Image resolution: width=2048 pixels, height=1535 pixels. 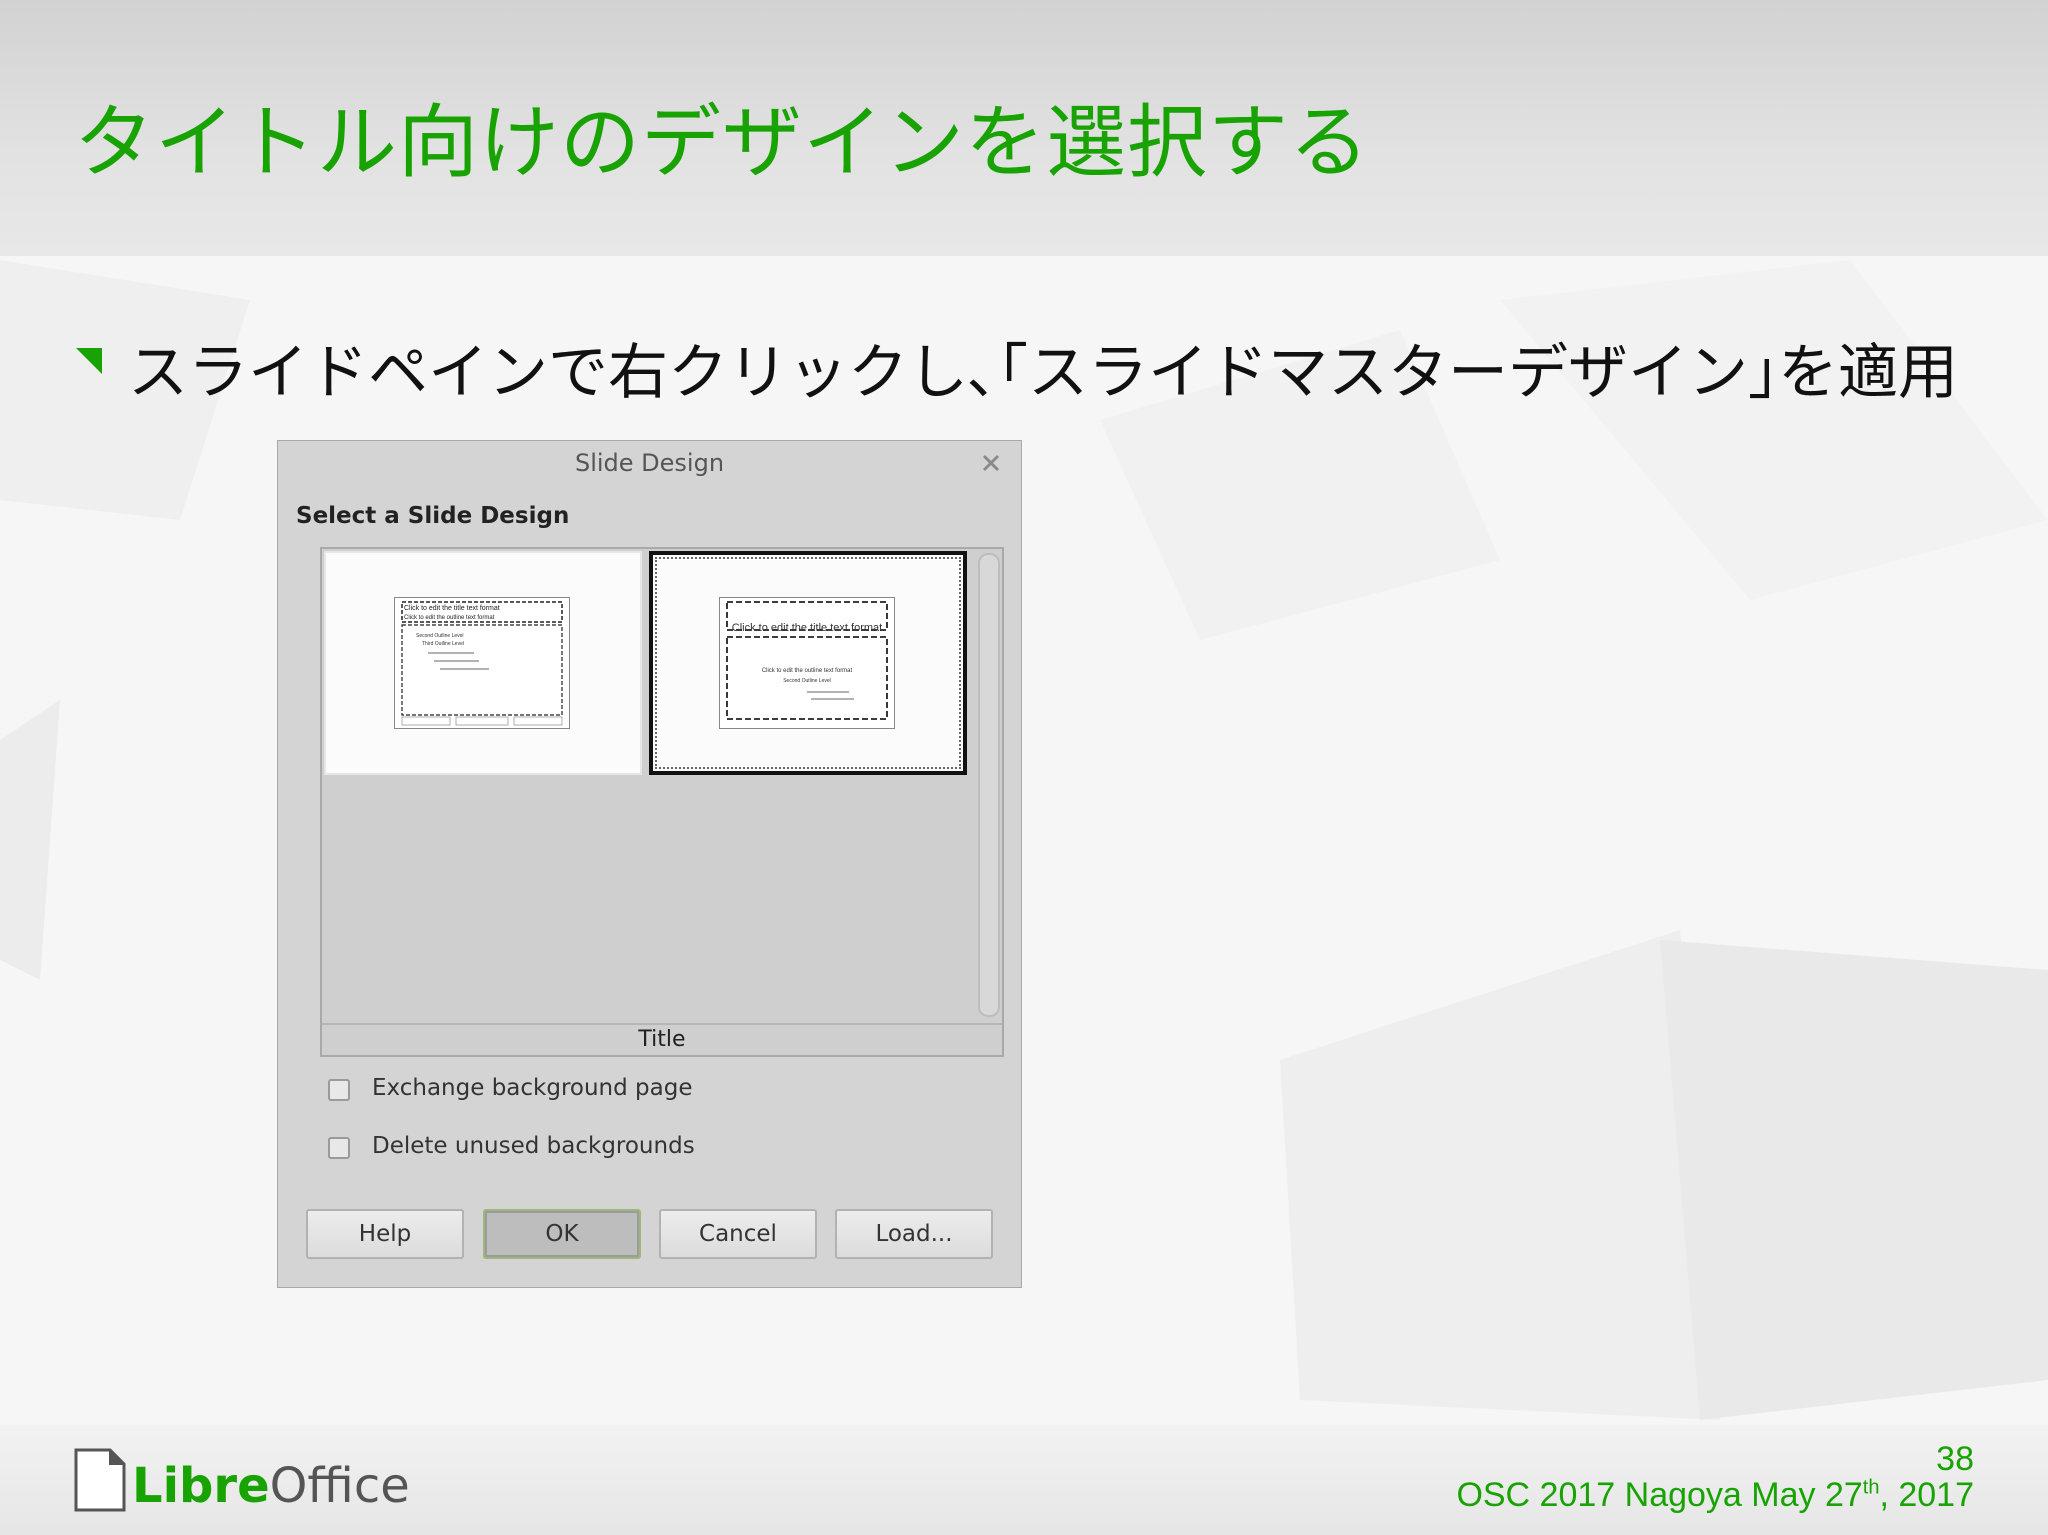 I want to click on page-number: 38, so click(x=1955, y=1459).